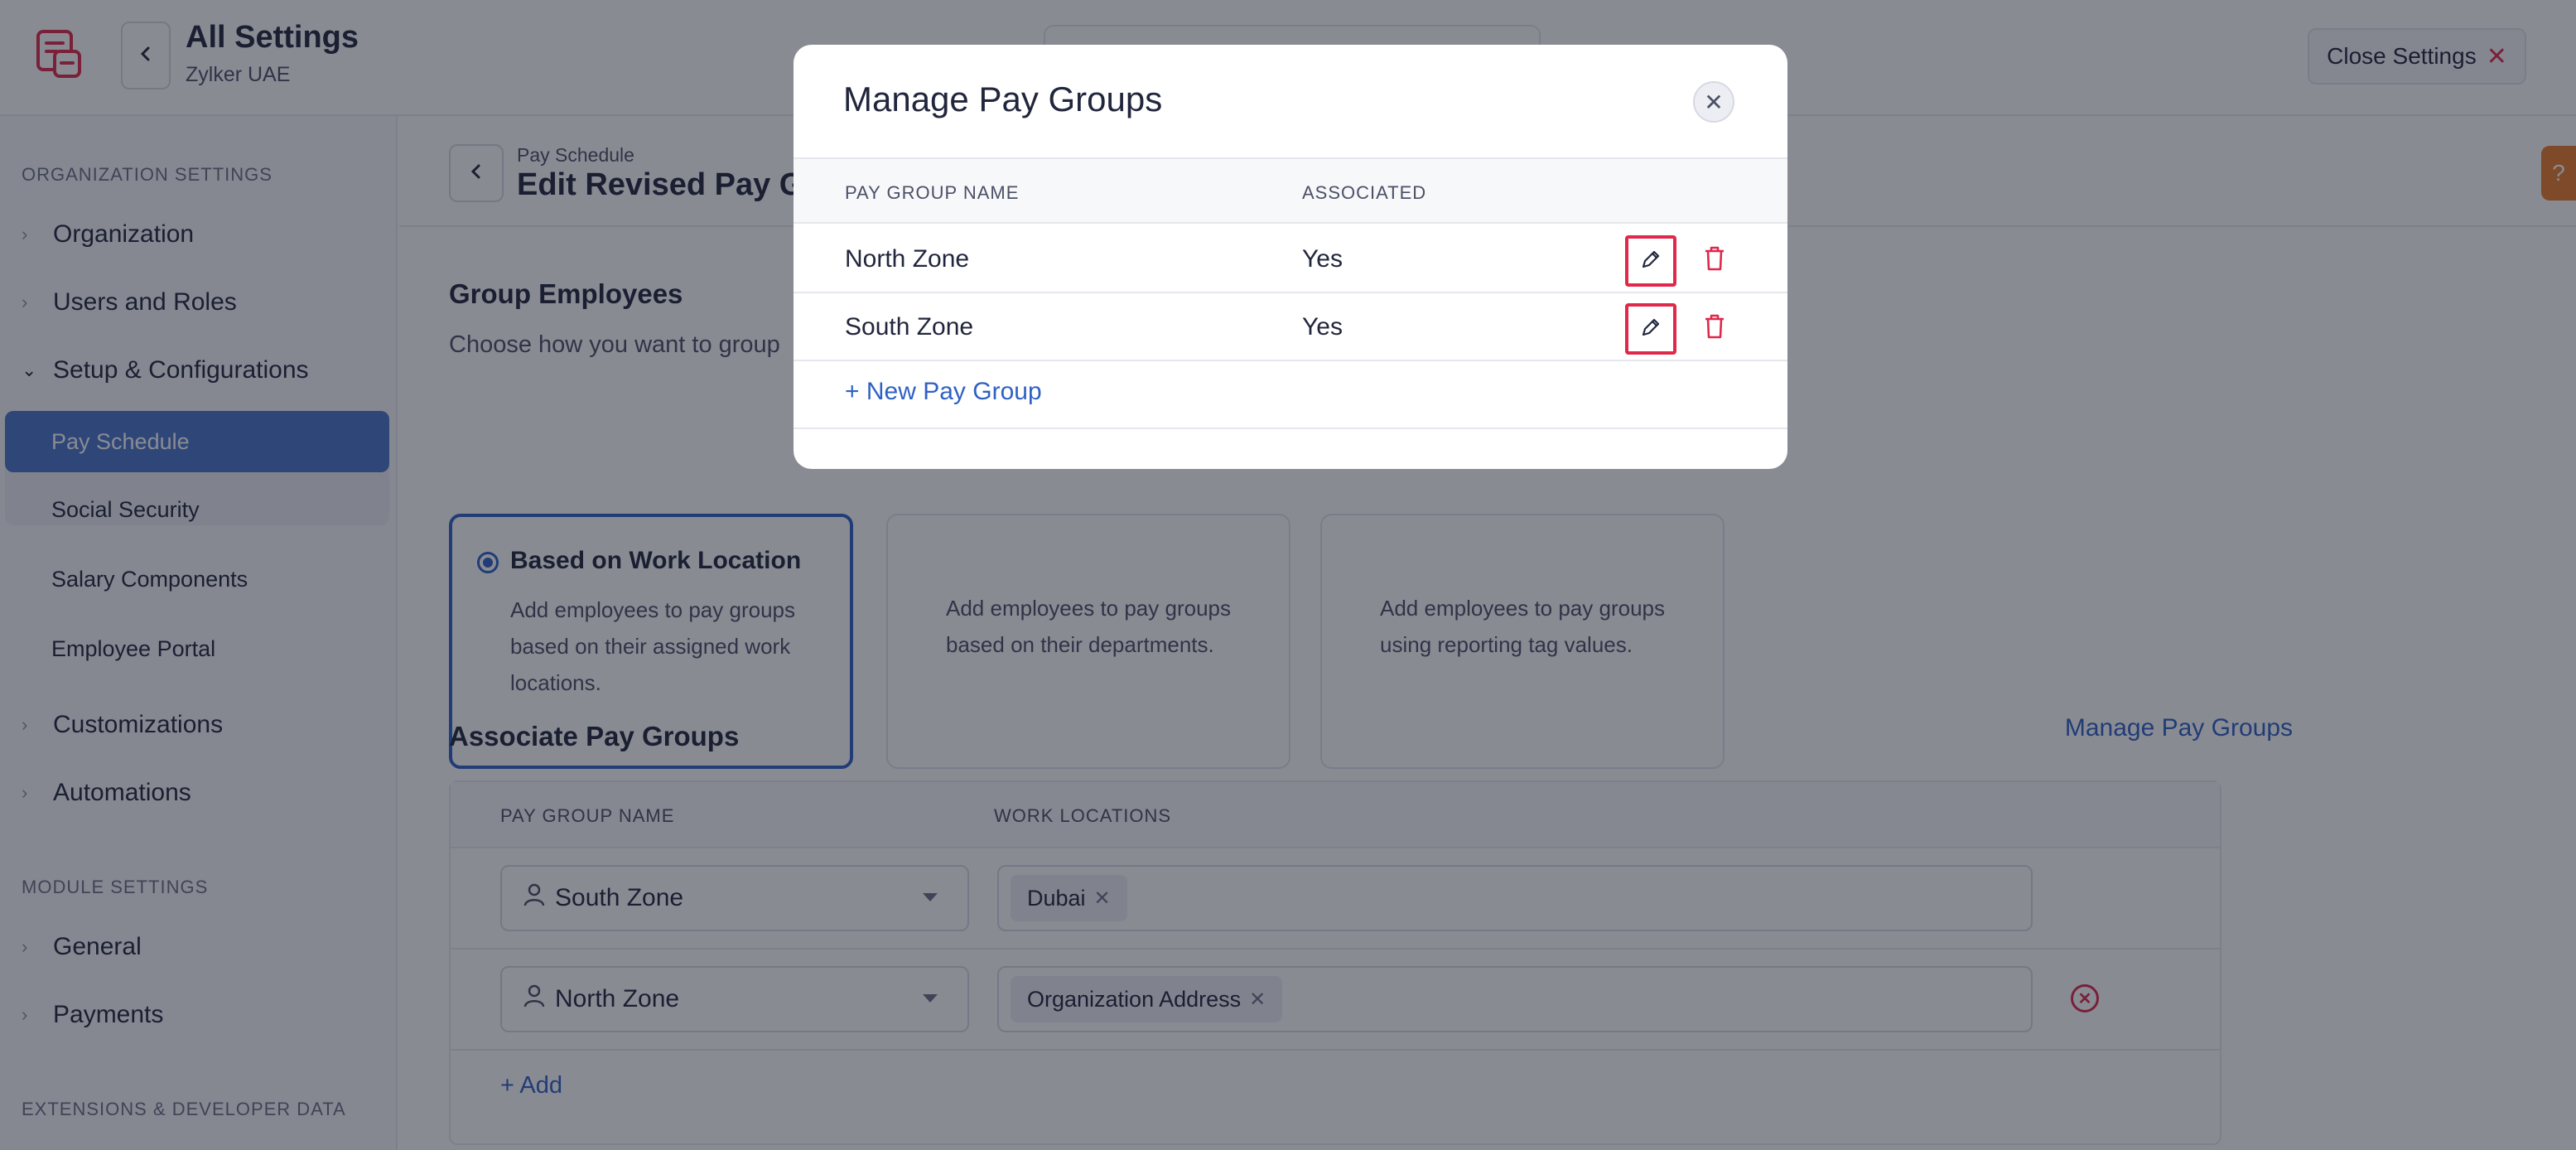 Image resolution: width=2576 pixels, height=1150 pixels. I want to click on footer-divider, so click(1290, 429).